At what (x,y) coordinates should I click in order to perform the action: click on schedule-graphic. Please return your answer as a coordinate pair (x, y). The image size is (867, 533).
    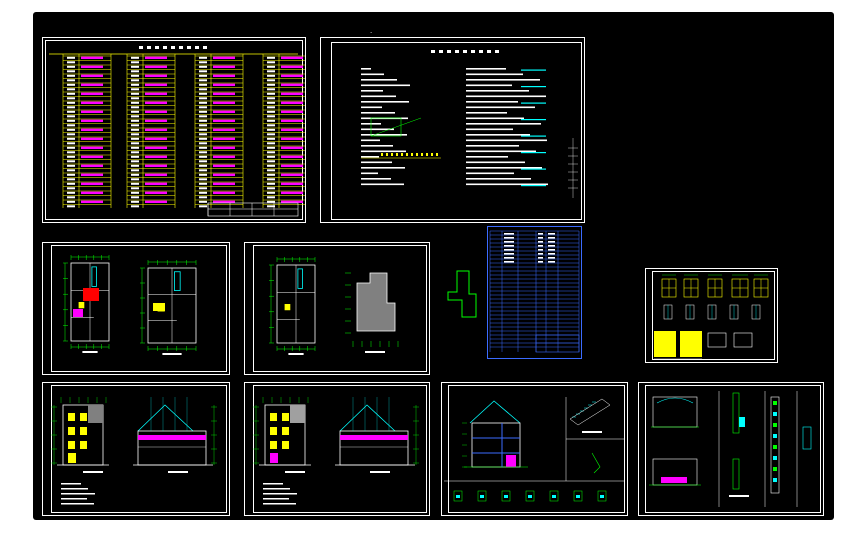
    Looking at the image, I should click on (534, 291).